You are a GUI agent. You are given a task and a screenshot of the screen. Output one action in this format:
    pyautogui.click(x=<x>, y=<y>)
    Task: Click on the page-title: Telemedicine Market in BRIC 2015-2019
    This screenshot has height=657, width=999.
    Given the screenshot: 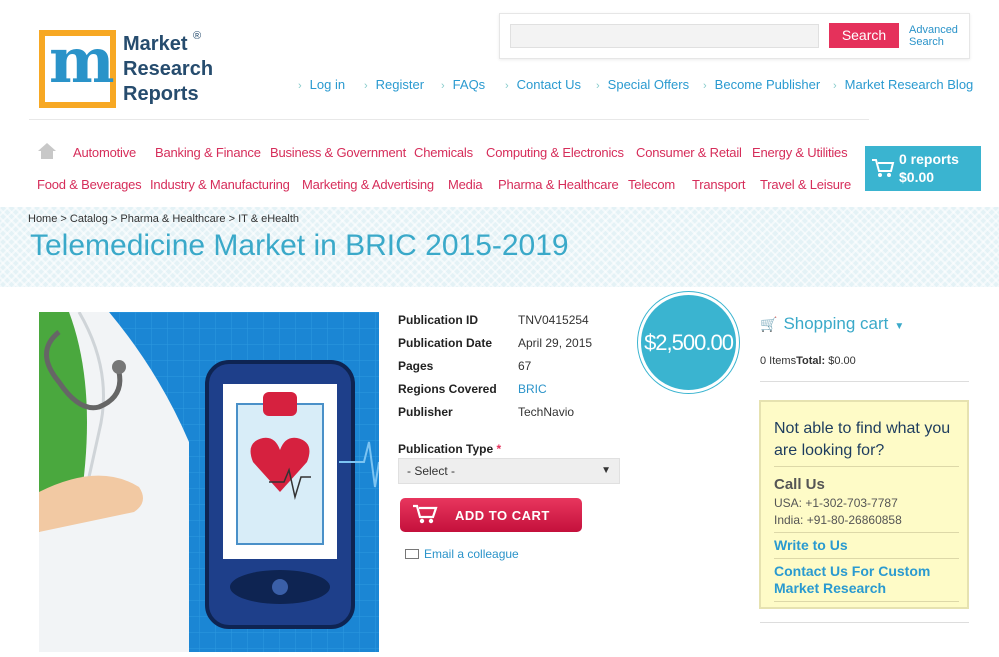 What is the action you would take?
    pyautogui.click(x=299, y=245)
    